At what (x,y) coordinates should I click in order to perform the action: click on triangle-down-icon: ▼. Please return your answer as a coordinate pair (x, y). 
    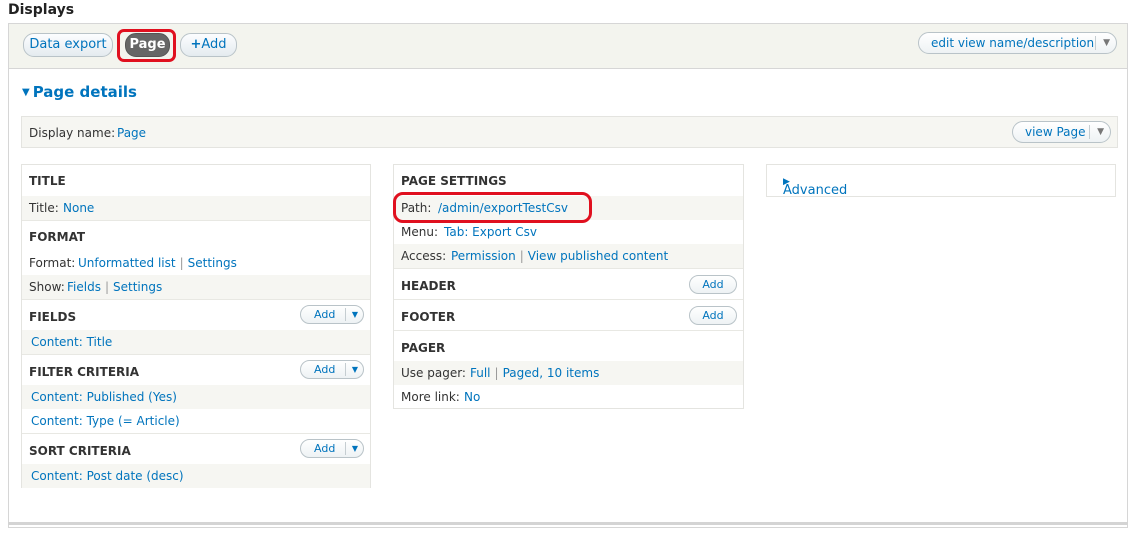
    Looking at the image, I should click on (26, 92).